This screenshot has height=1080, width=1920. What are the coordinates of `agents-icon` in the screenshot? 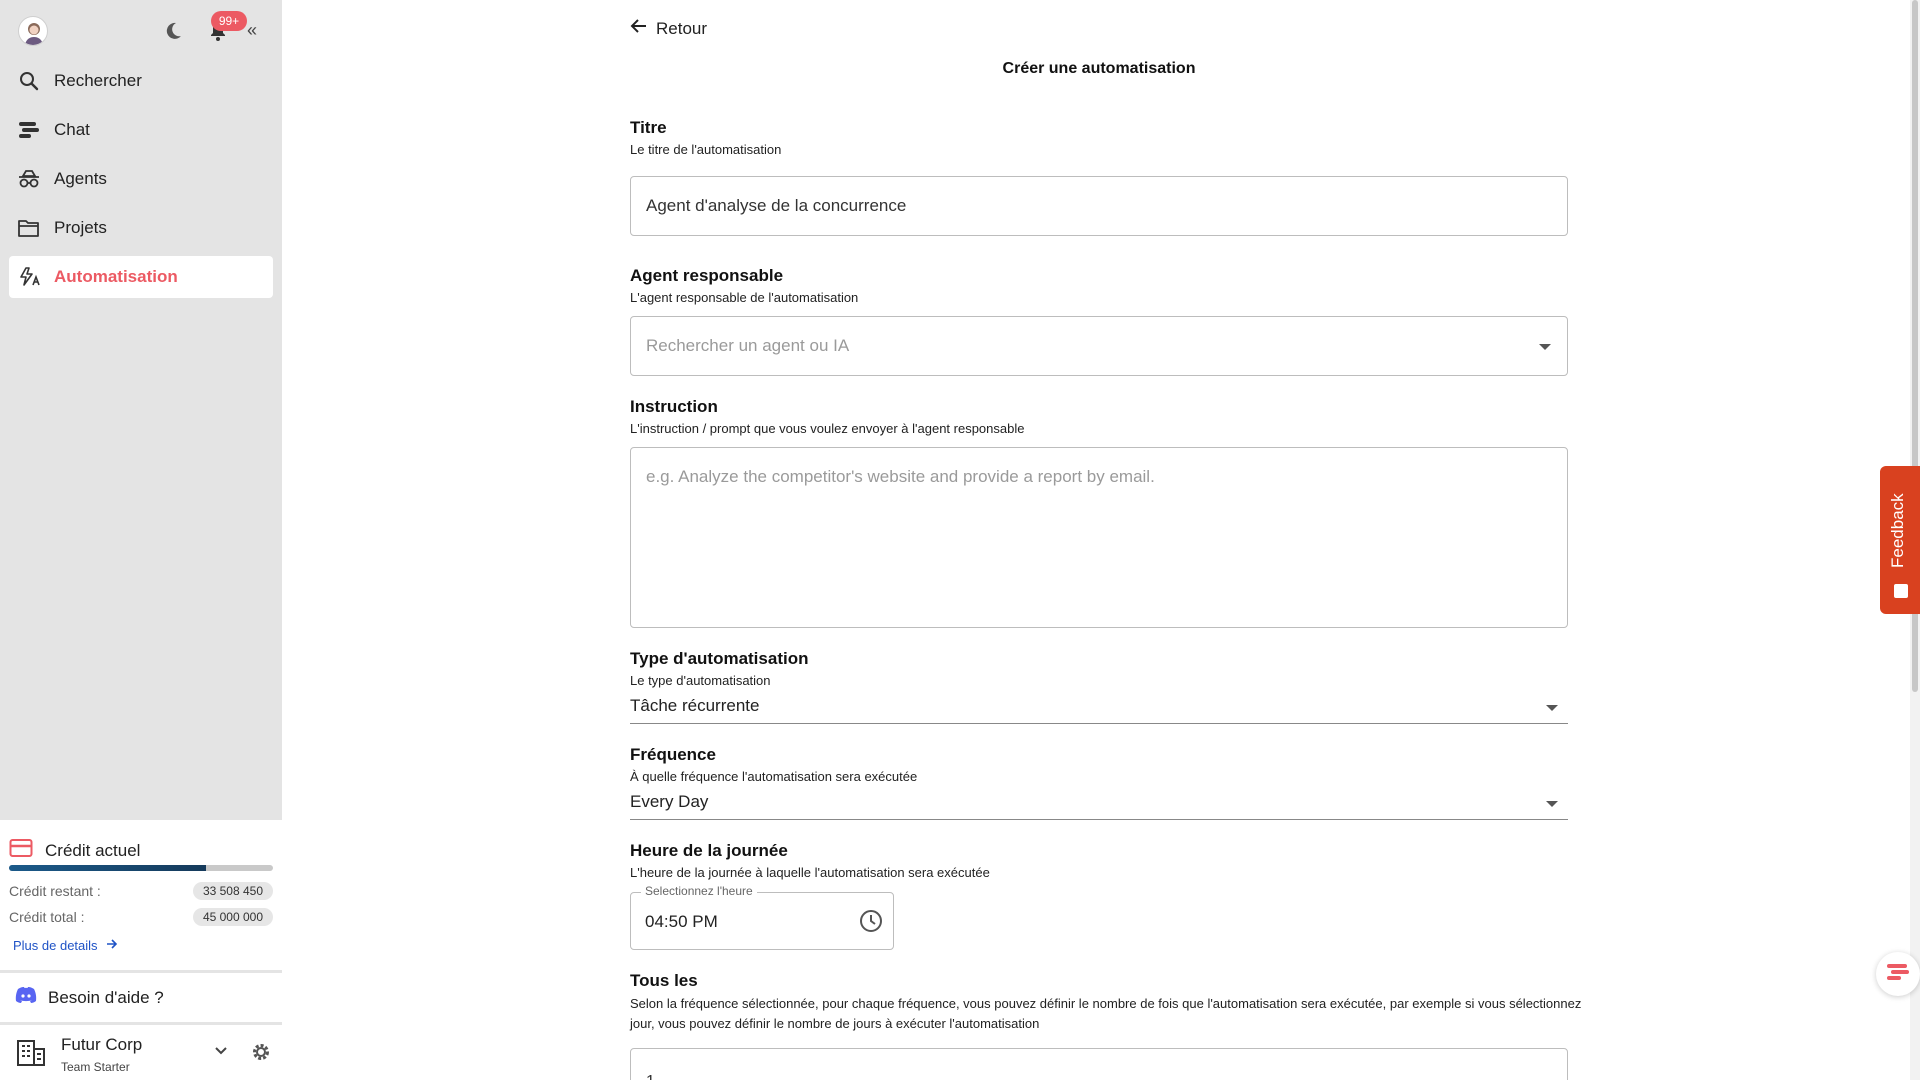 It's located at (29, 179).